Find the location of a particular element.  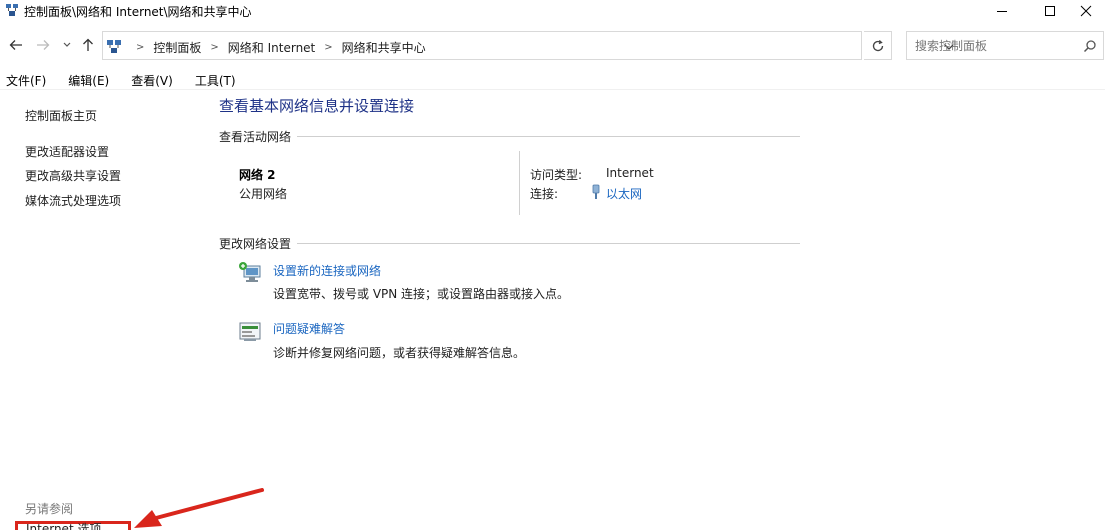

search-box is located at coordinates (1005, 45).